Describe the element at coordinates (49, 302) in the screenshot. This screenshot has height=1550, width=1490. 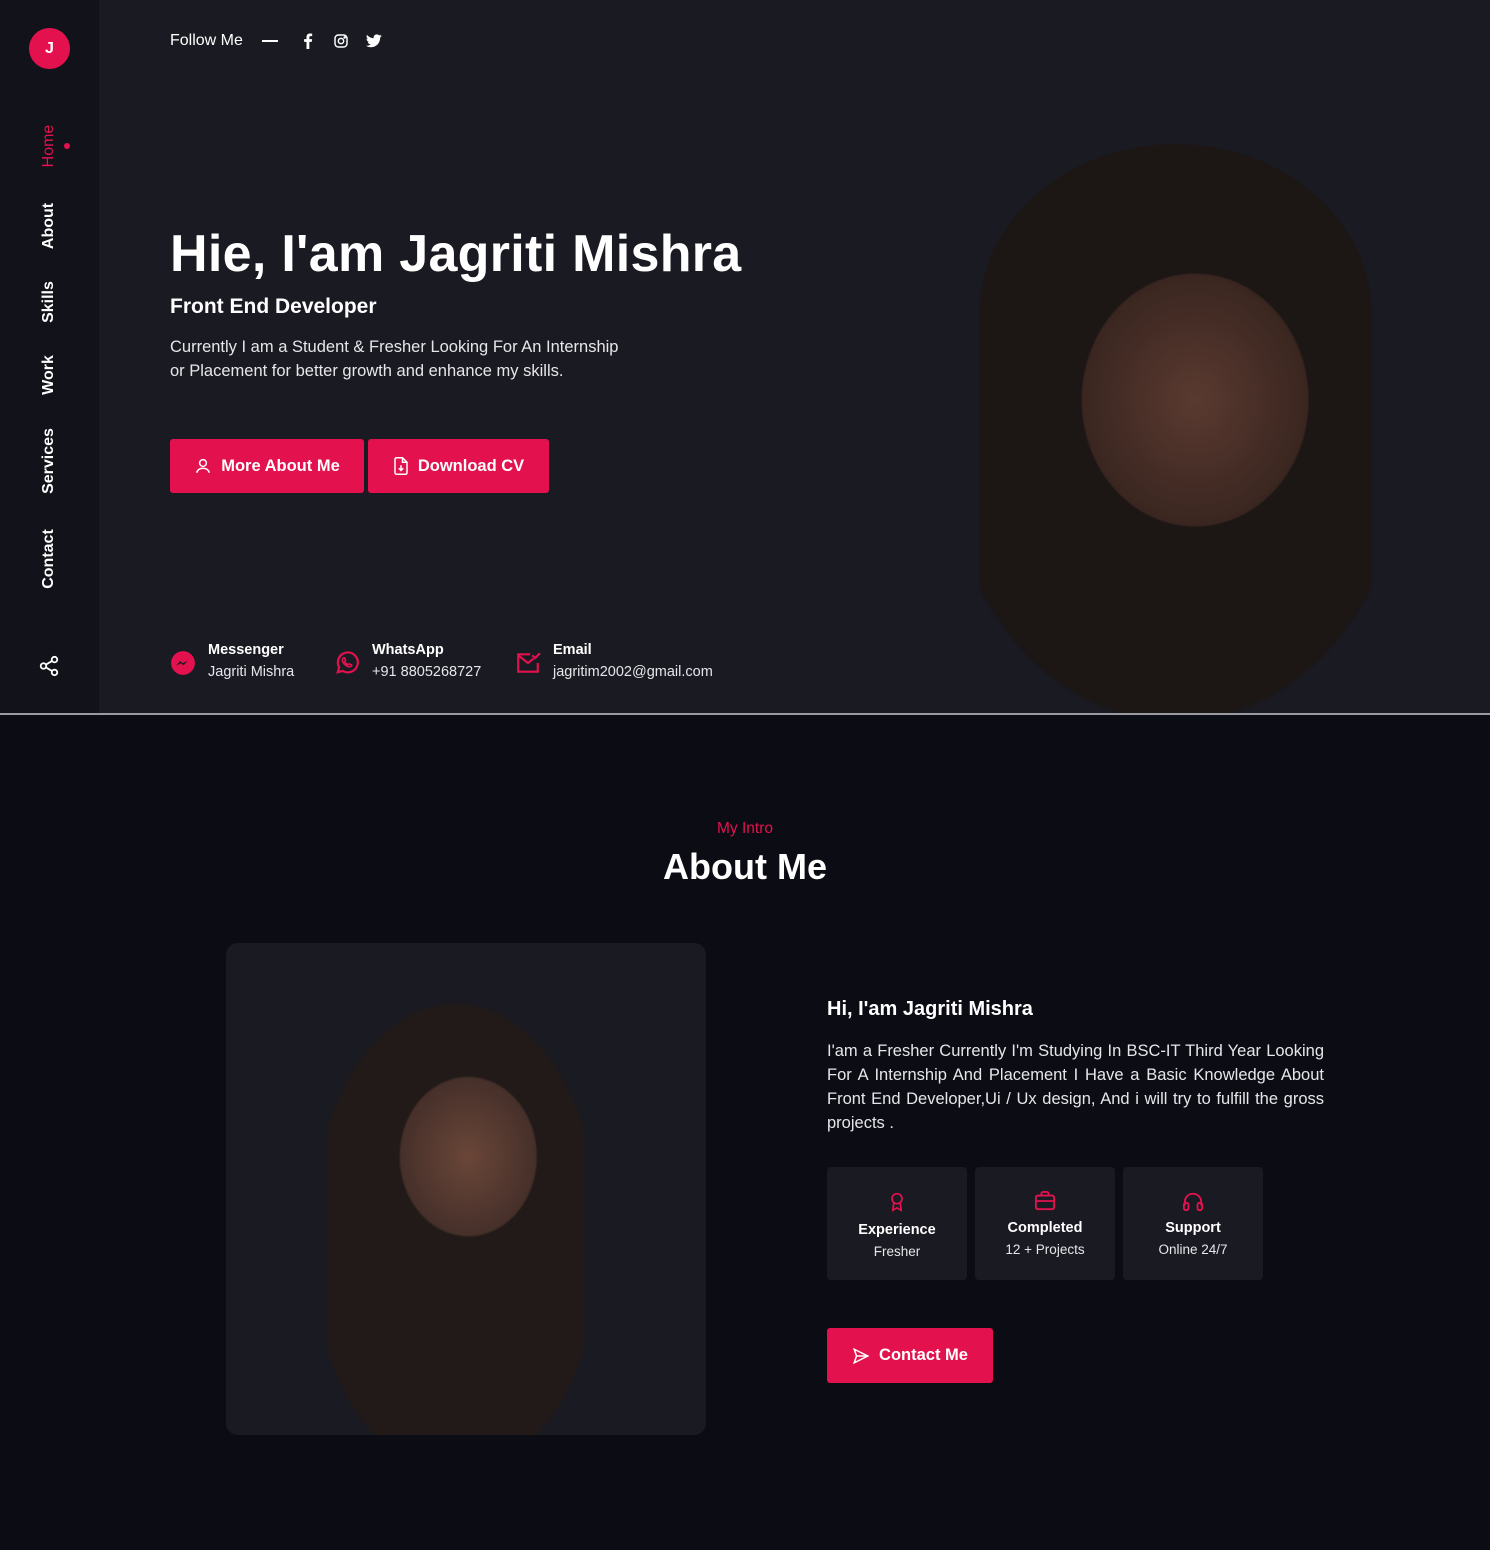
I see `nav-skills: Skills` at that location.